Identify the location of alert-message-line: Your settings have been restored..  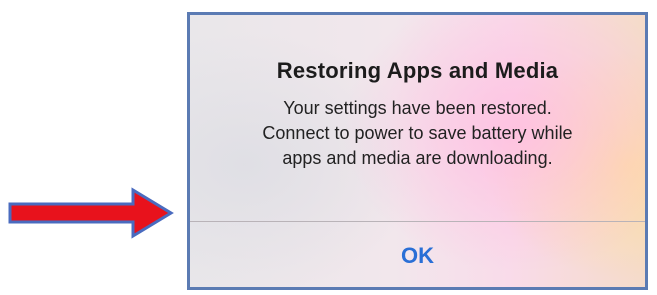
(417, 108).